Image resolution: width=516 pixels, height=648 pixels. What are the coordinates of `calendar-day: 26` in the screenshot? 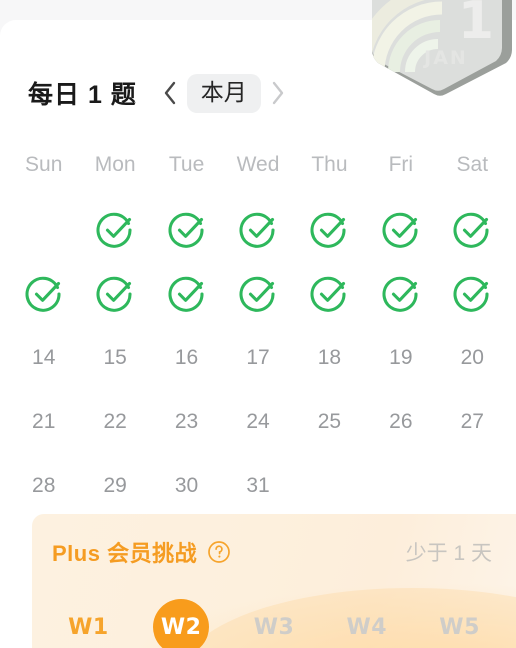 It's located at (400, 422).